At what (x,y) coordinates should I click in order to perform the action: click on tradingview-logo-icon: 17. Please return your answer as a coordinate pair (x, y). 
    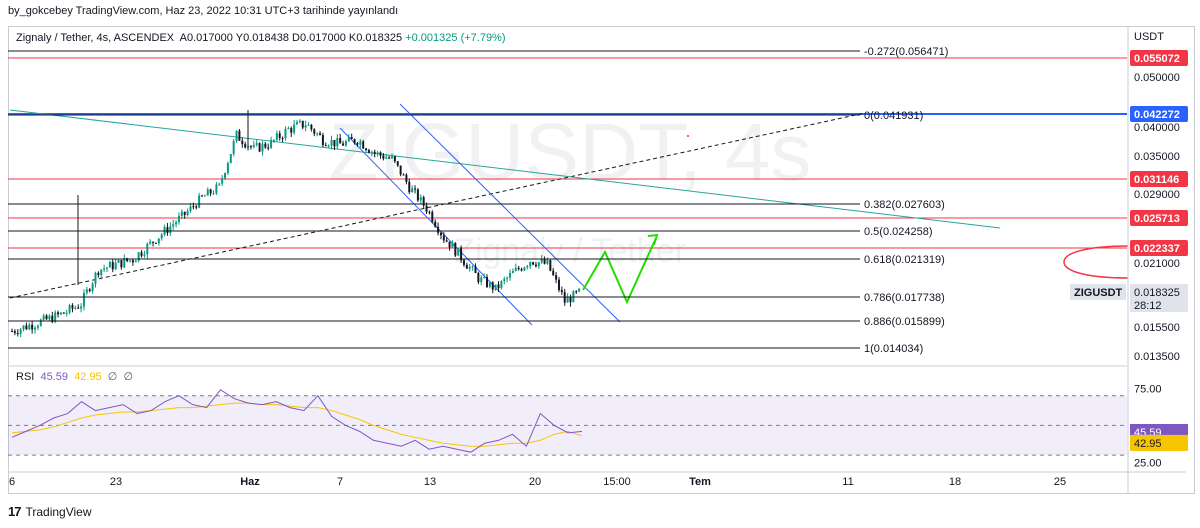
    Looking at the image, I should click on (15, 511).